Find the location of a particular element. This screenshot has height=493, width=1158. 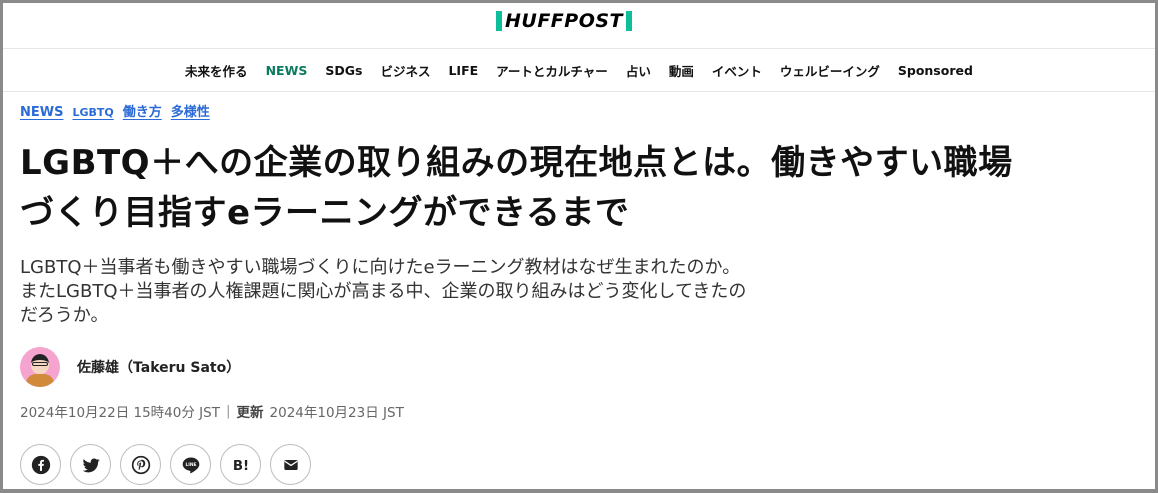

tag-news: NEWS is located at coordinates (41, 112).